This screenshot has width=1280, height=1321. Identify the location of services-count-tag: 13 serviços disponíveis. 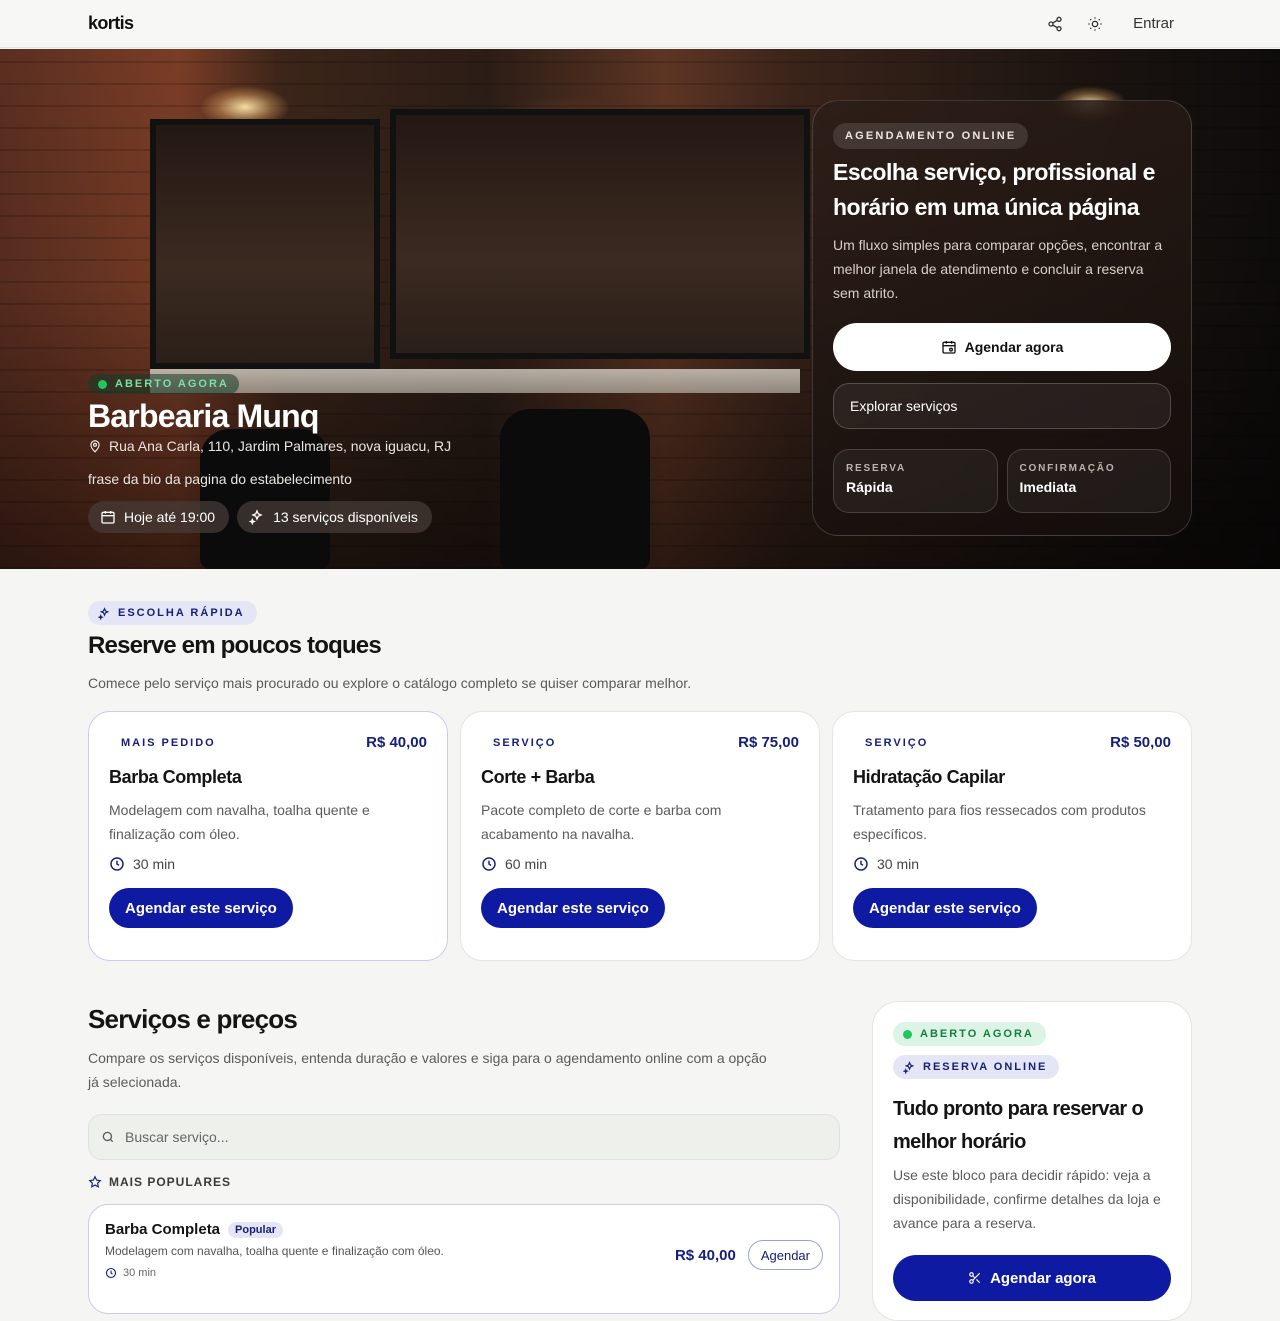
(334, 517).